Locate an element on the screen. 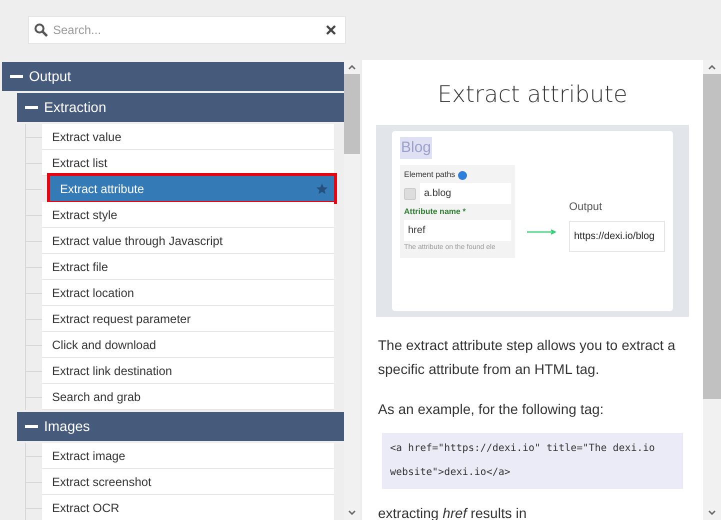  tree-item: Click and download is located at coordinates (188, 345).